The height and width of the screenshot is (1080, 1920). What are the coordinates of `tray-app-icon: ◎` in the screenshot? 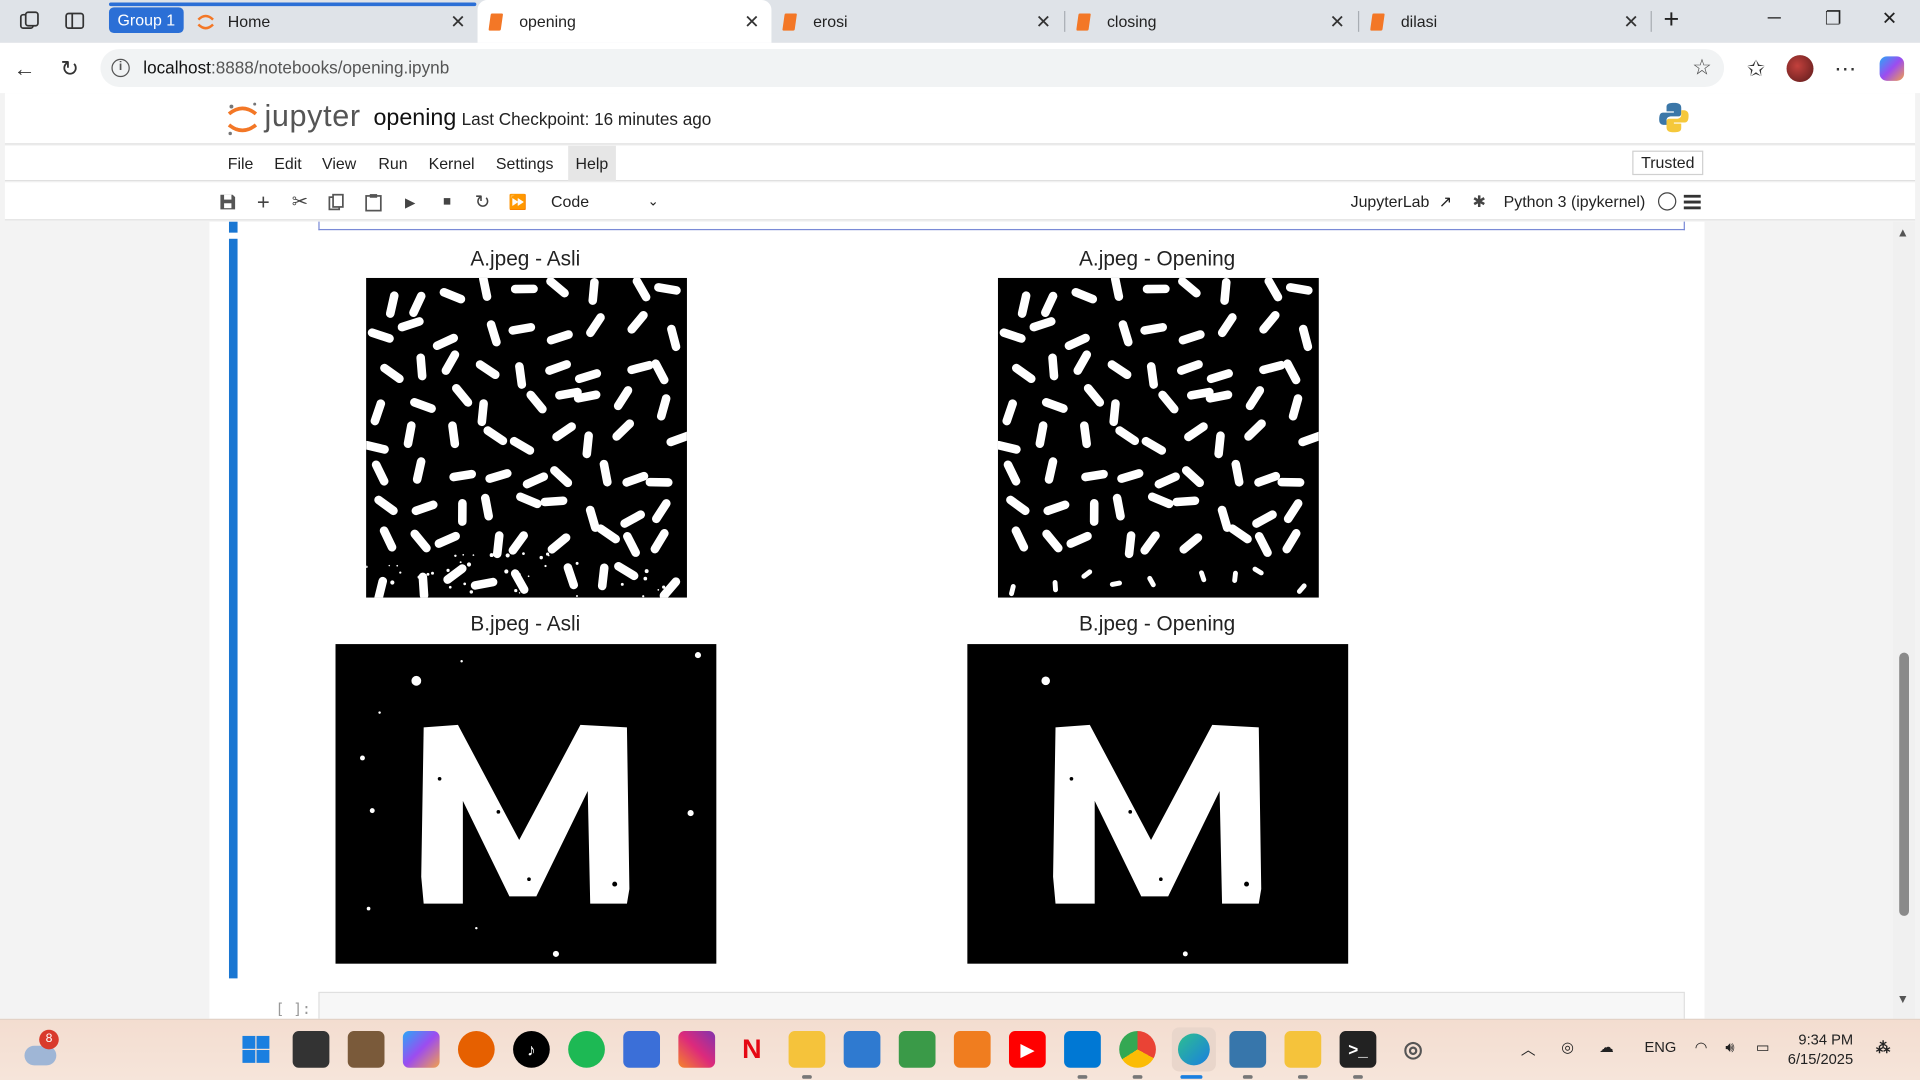 It's located at (1567, 1046).